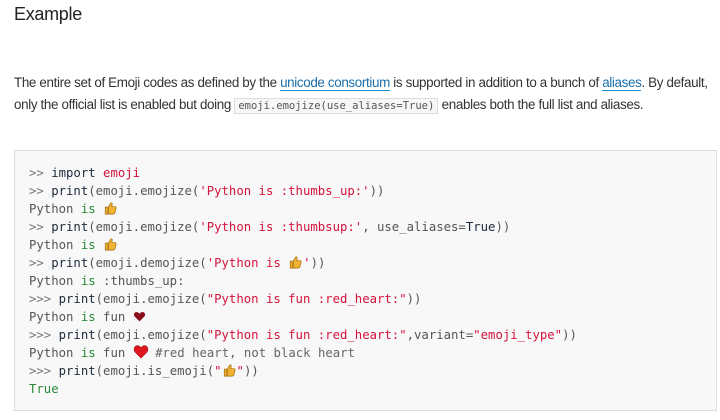  Describe the element at coordinates (155, 371) in the screenshot. I see `code-text: (emoji.is_emoji(` at that location.